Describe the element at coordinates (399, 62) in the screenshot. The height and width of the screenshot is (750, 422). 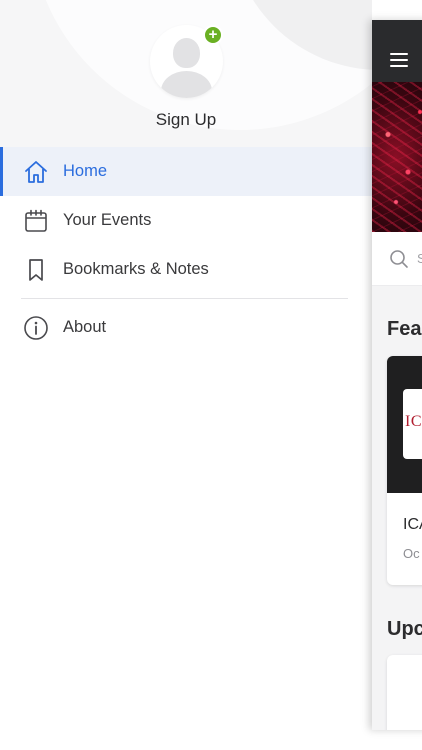
I see `hamburger-menu-icon` at that location.